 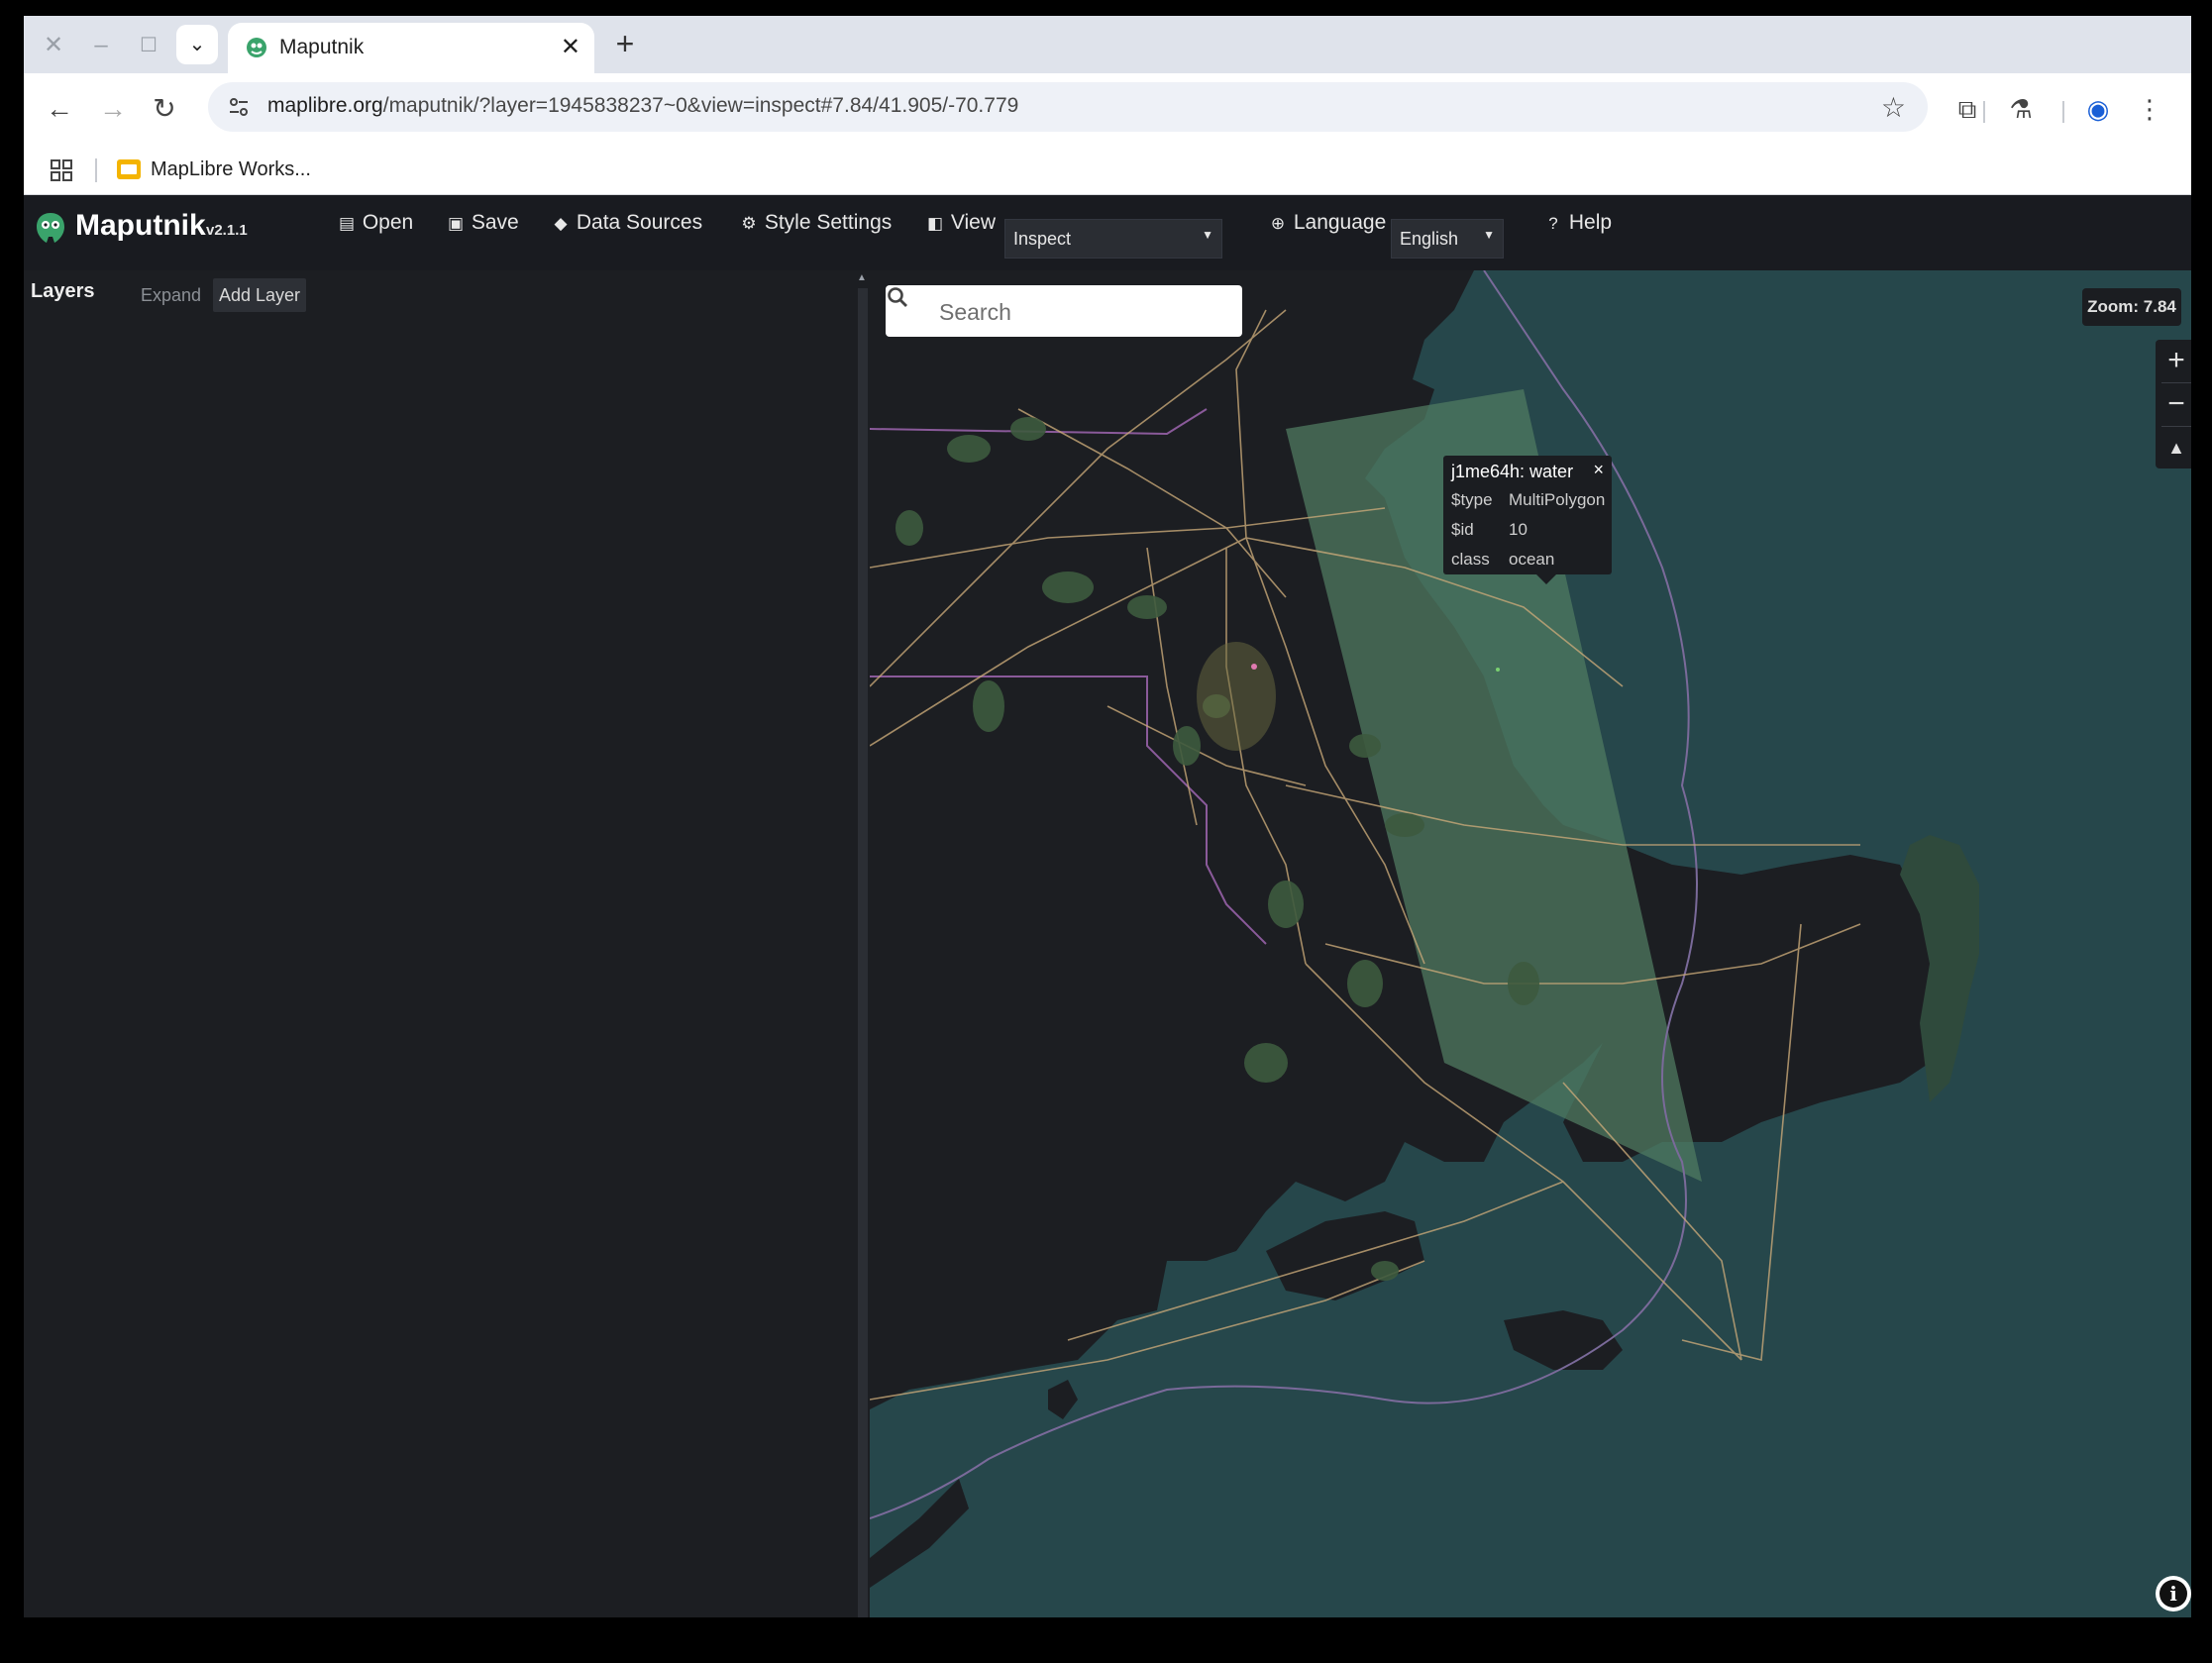 What do you see at coordinates (50, 228) in the screenshot?
I see `maputnik-logo-icon` at bounding box center [50, 228].